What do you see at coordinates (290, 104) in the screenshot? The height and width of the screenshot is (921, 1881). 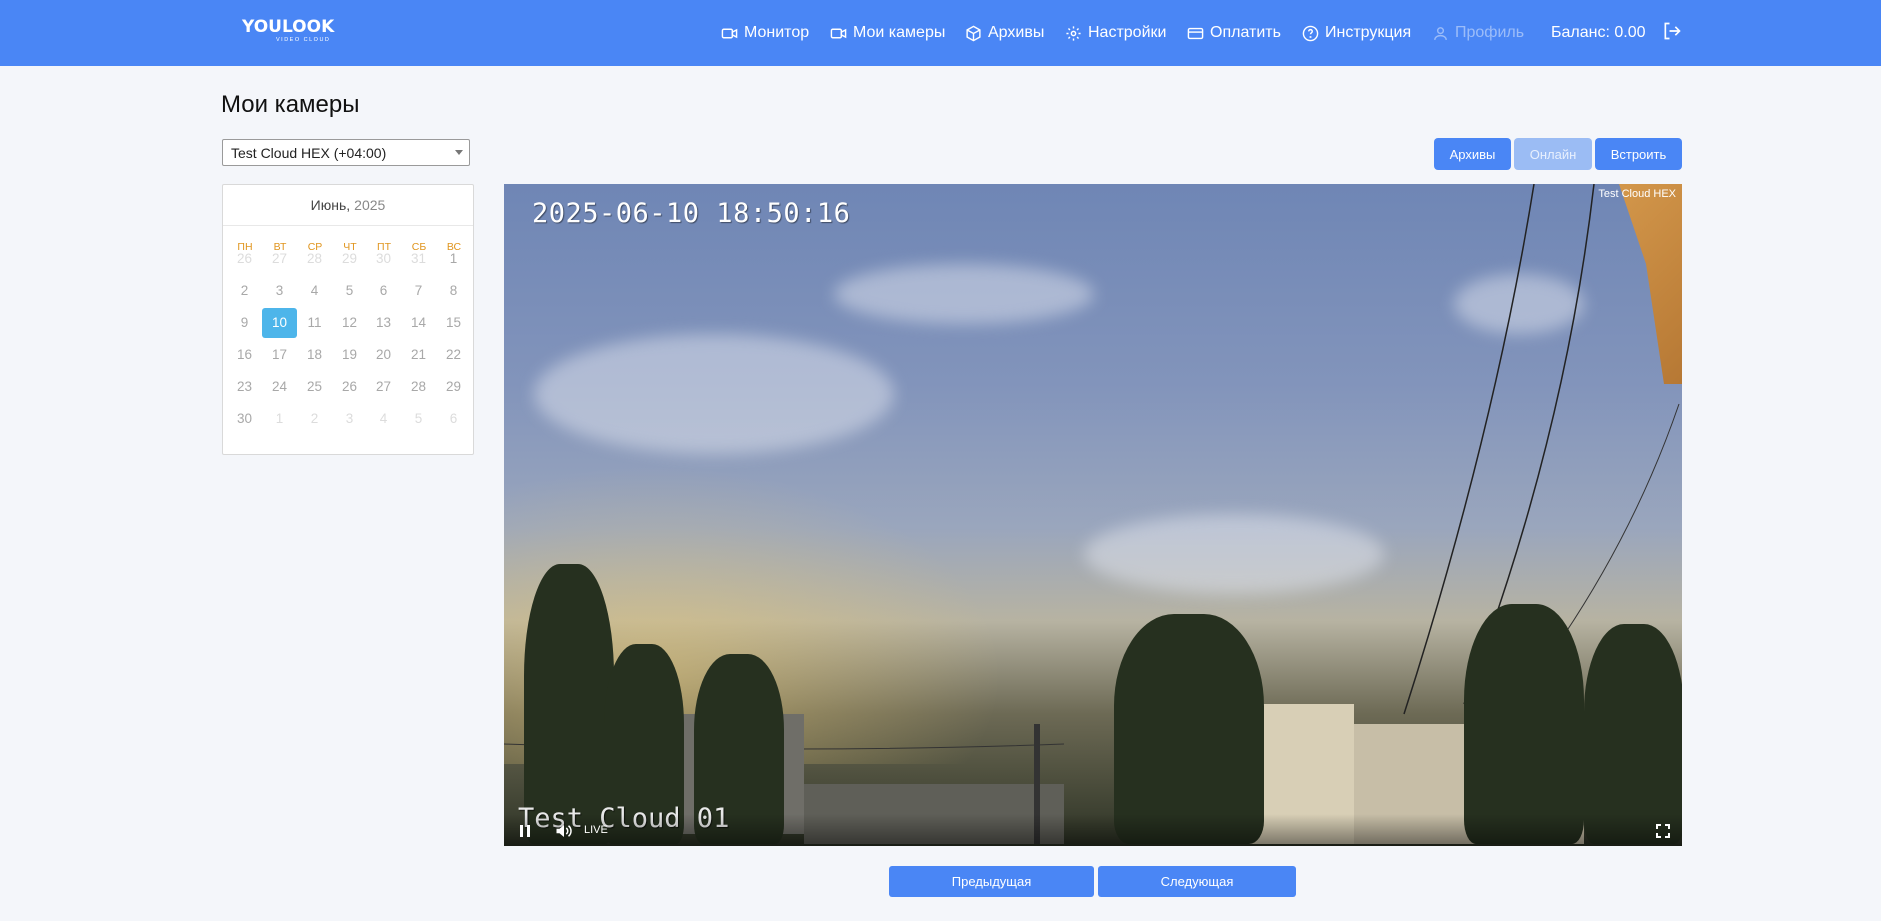 I see `page-title: Мои камеры` at bounding box center [290, 104].